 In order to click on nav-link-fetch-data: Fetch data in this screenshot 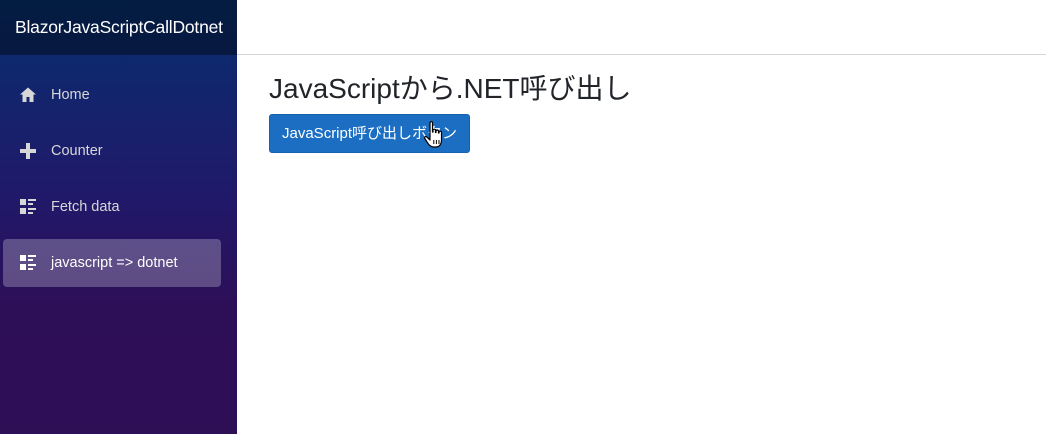, I will do `click(112, 207)`.